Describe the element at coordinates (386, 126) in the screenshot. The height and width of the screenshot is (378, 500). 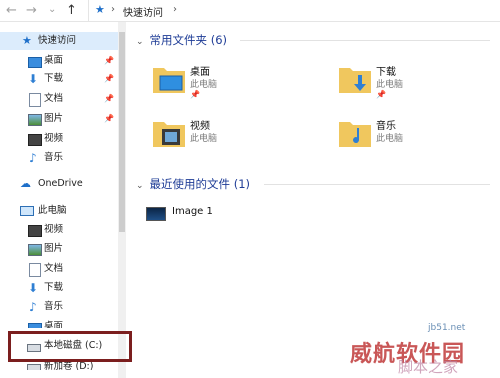
I see `folder-name: 音乐` at that location.